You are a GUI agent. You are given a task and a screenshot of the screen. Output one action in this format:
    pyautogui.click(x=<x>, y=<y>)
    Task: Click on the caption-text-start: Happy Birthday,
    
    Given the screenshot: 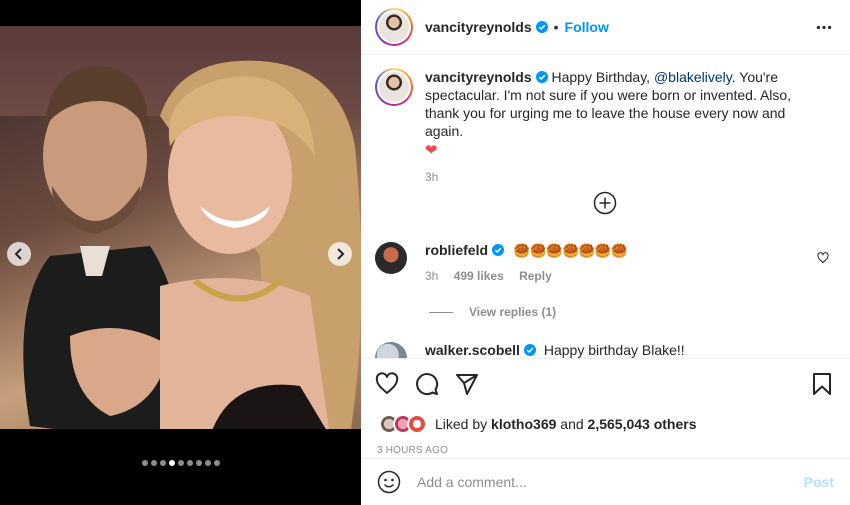 What is the action you would take?
    pyautogui.click(x=600, y=77)
    